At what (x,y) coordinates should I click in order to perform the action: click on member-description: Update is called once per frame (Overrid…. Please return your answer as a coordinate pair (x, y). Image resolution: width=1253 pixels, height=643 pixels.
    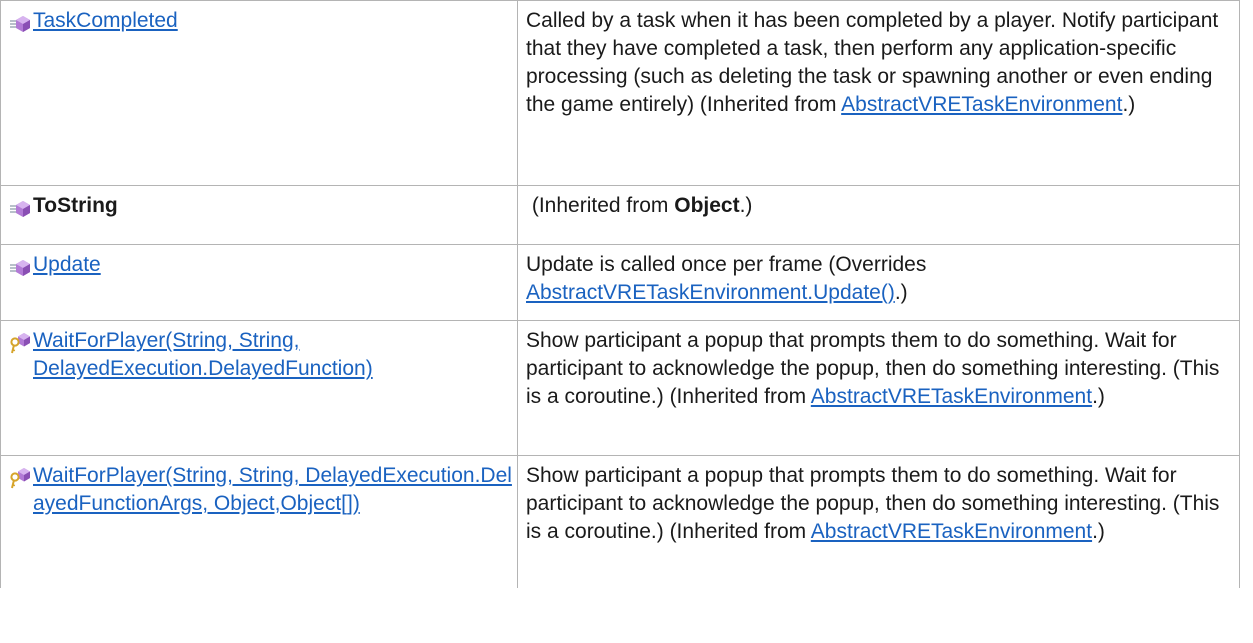
    Looking at the image, I should click on (878, 282).